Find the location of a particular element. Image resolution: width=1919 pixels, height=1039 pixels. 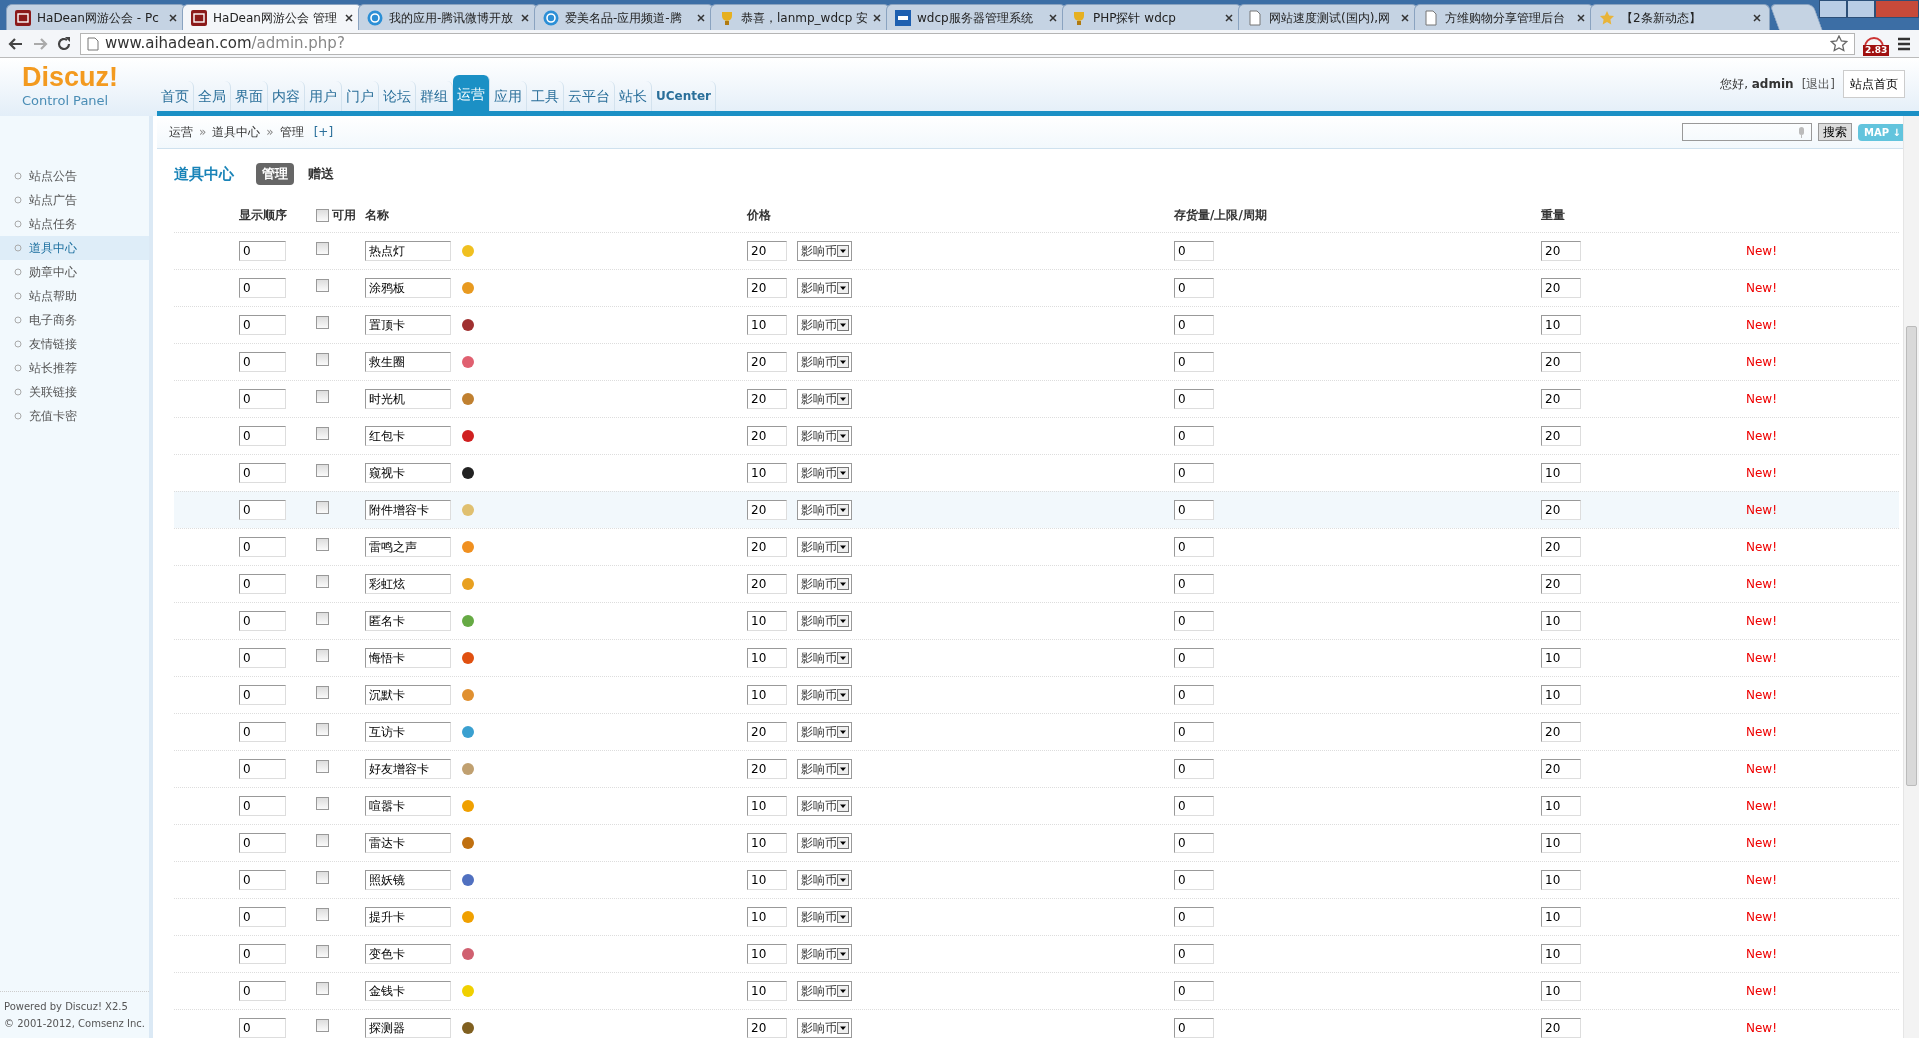

nav-tab: 应用 is located at coordinates (508, 96).